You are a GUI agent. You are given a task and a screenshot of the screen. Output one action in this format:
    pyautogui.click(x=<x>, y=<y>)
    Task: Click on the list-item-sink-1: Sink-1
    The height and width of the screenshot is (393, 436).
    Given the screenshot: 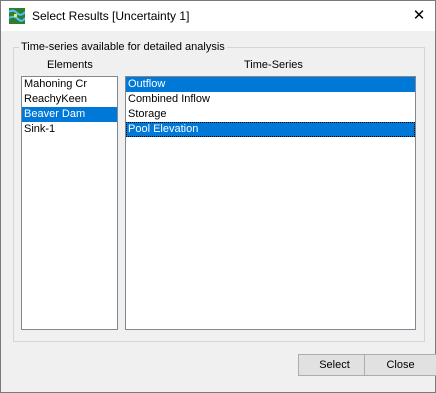 What is the action you would take?
    pyautogui.click(x=69, y=129)
    